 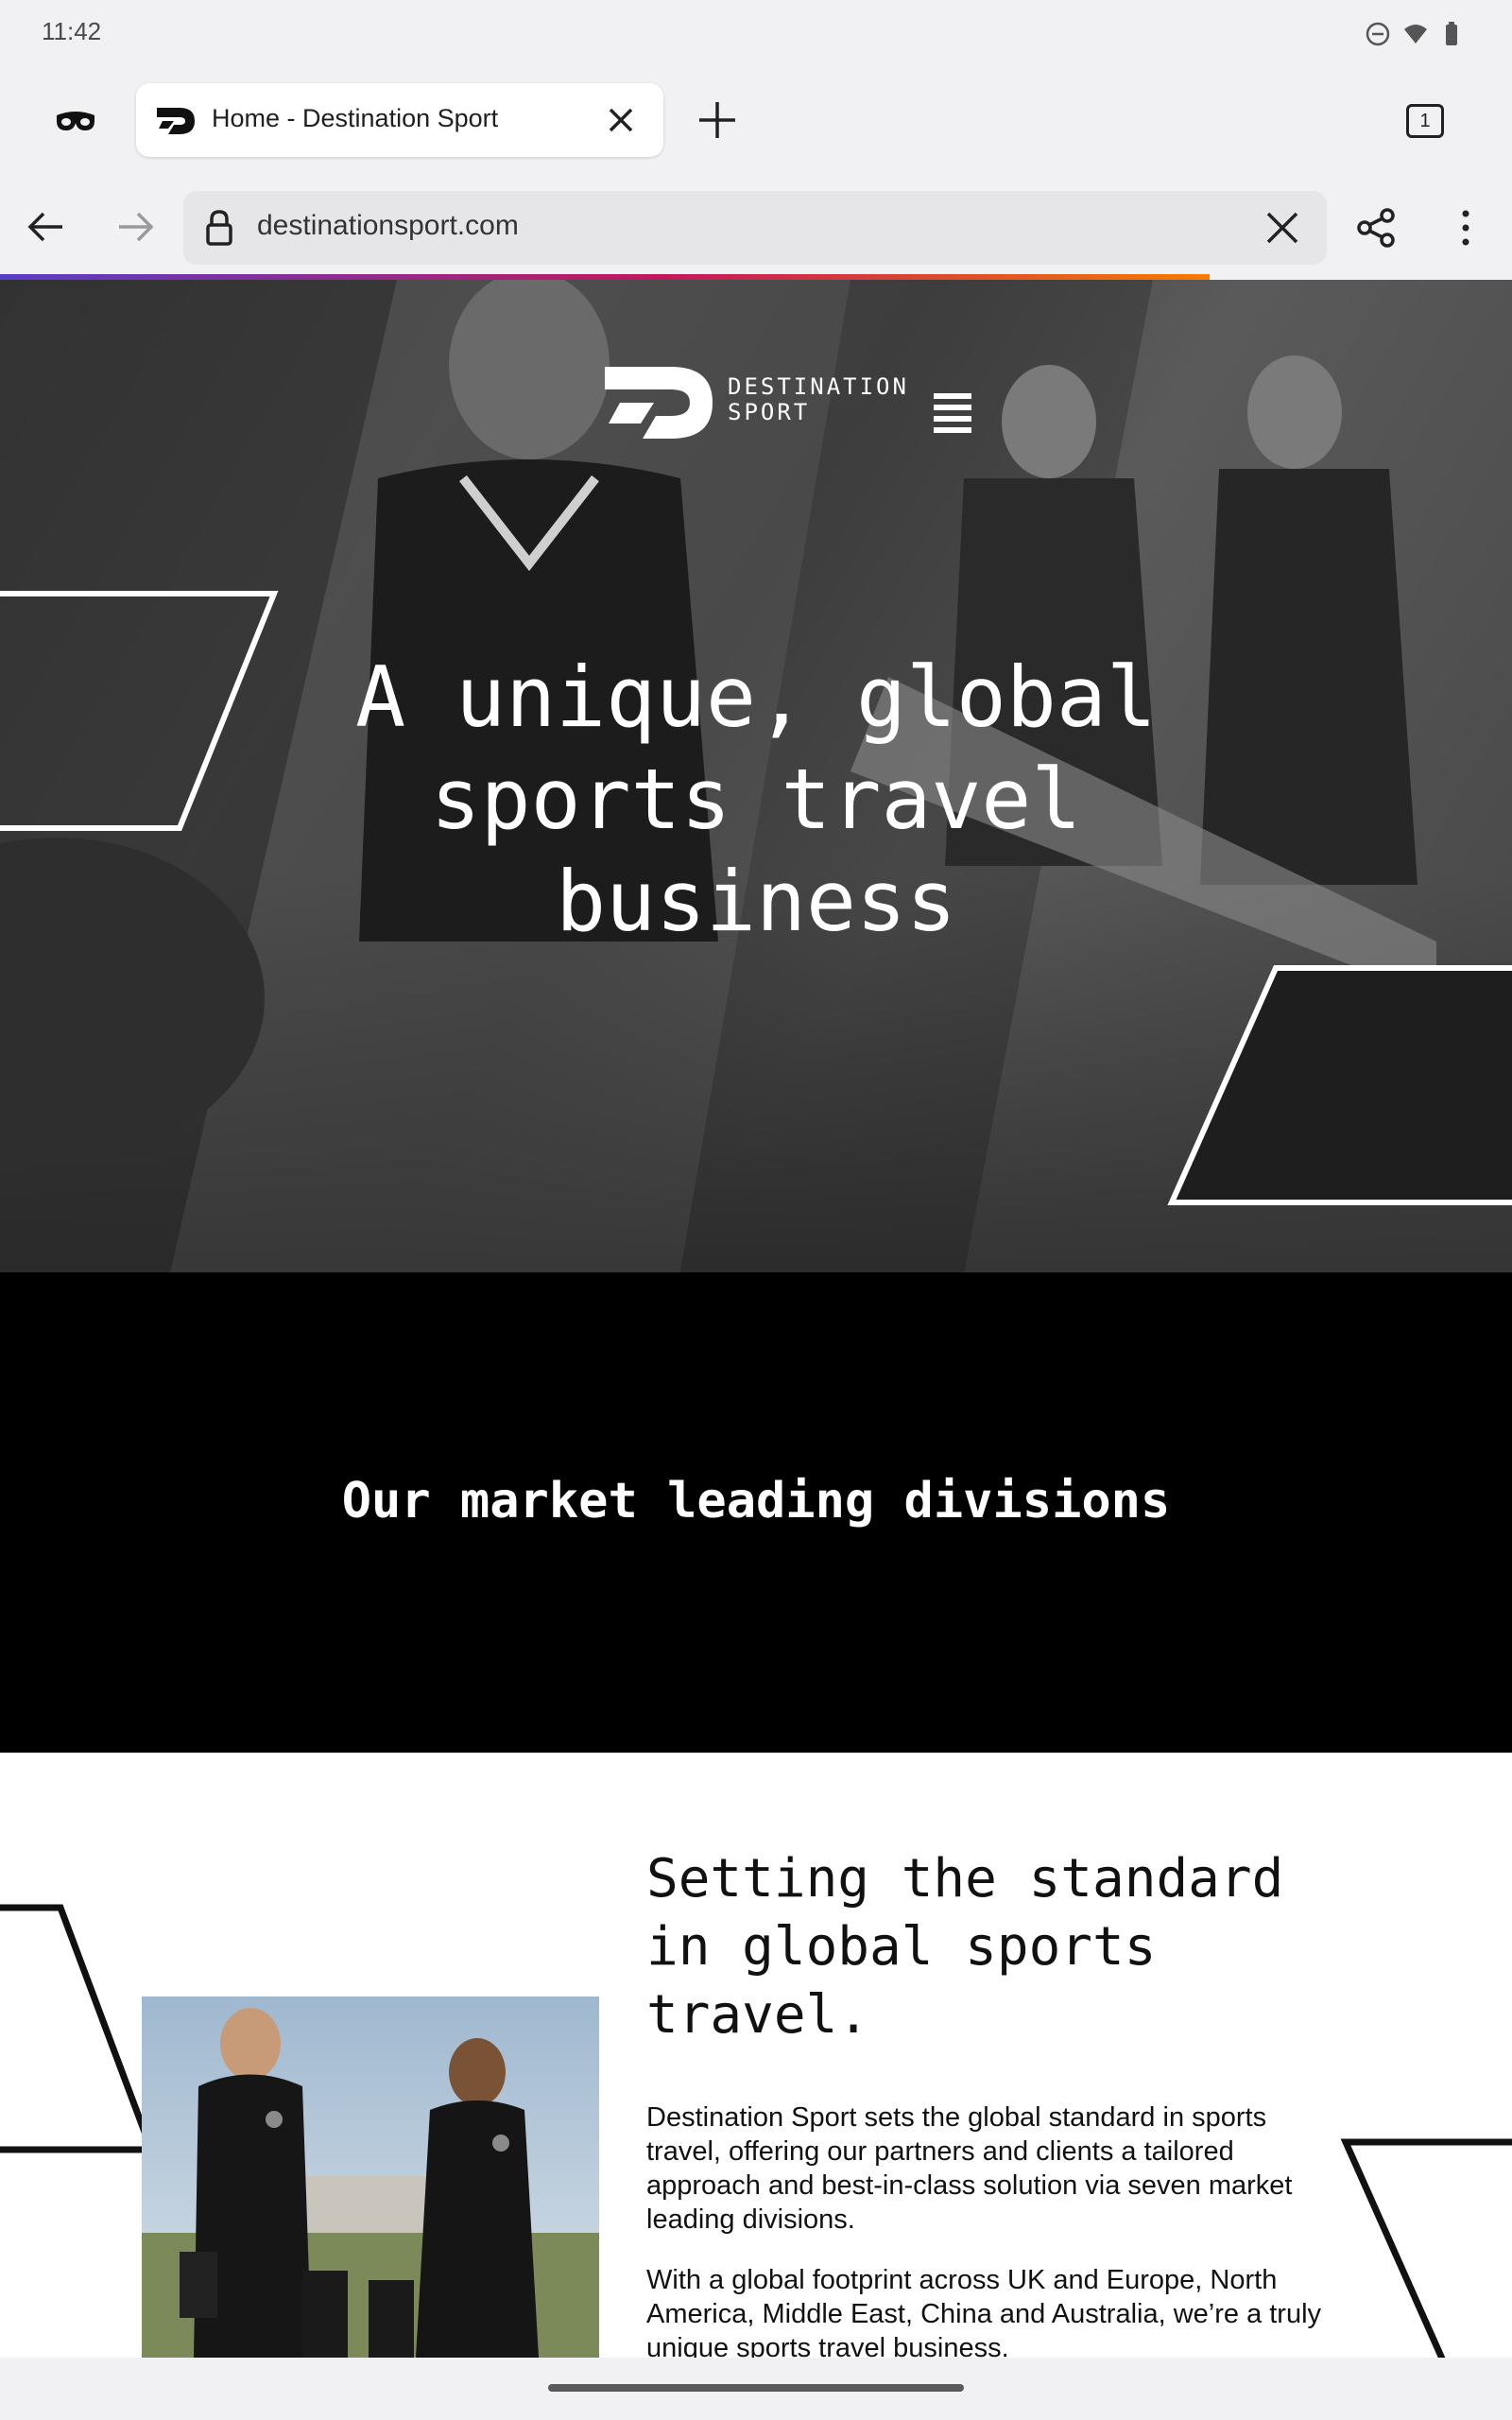 I want to click on hamburger-menu-icon, so click(x=952, y=412).